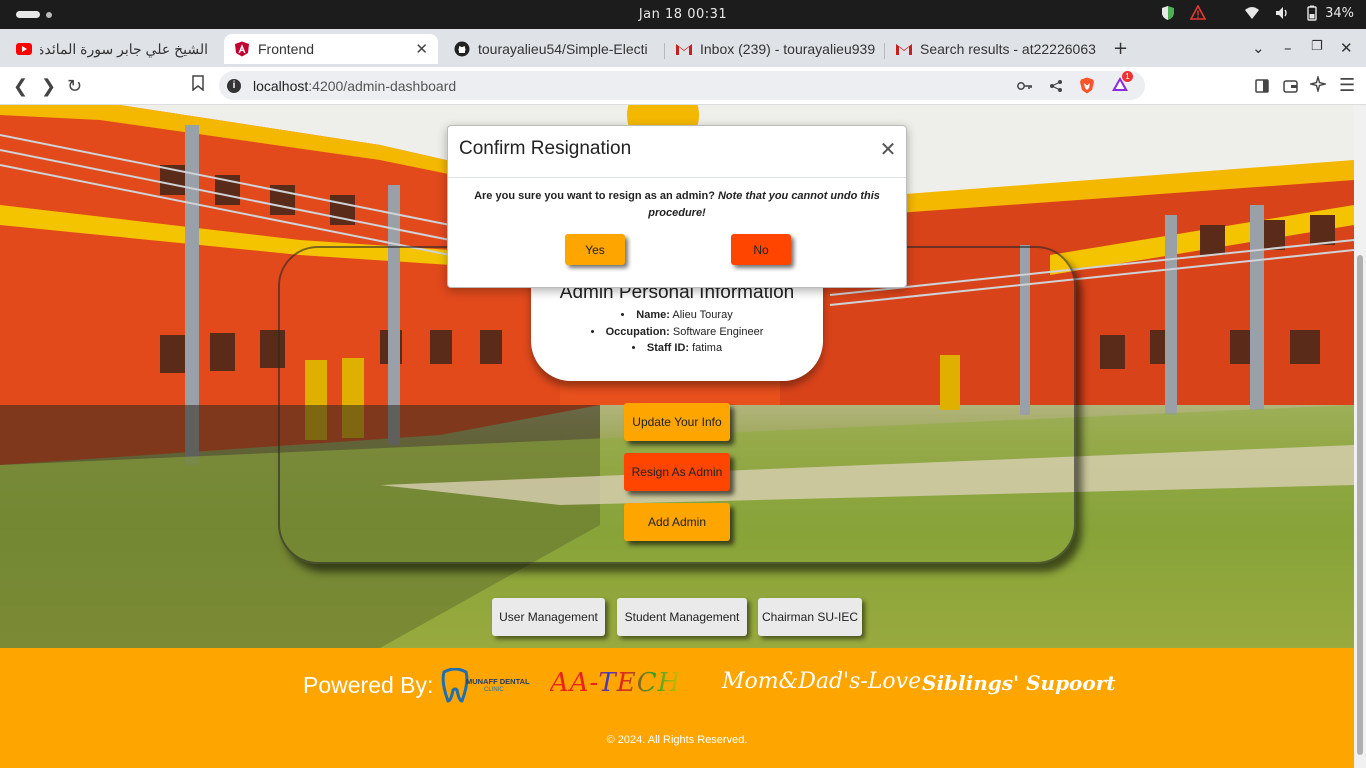 The width and height of the screenshot is (1366, 768). I want to click on powered-by-label: Powered By:, so click(368, 685).